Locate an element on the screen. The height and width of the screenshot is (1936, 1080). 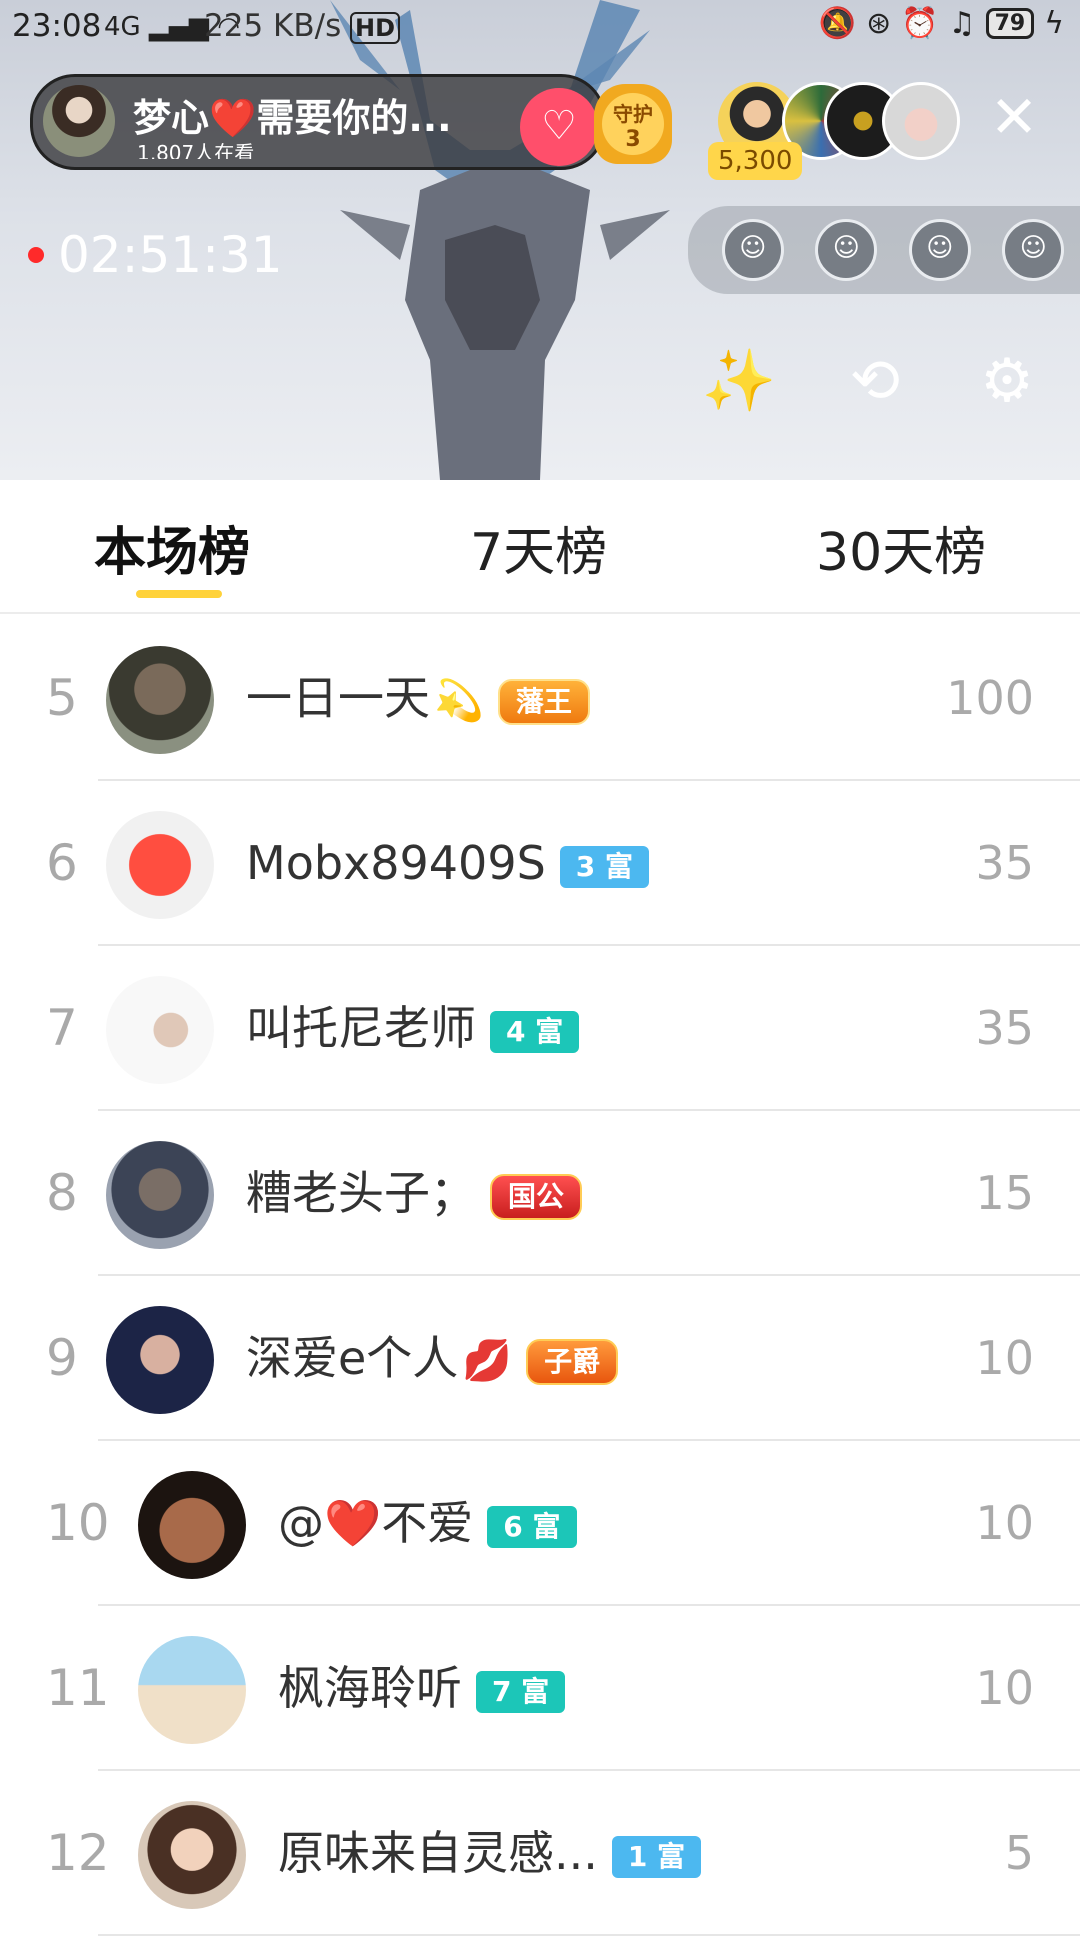
close-icon: ✕ is located at coordinates (1014, 117).